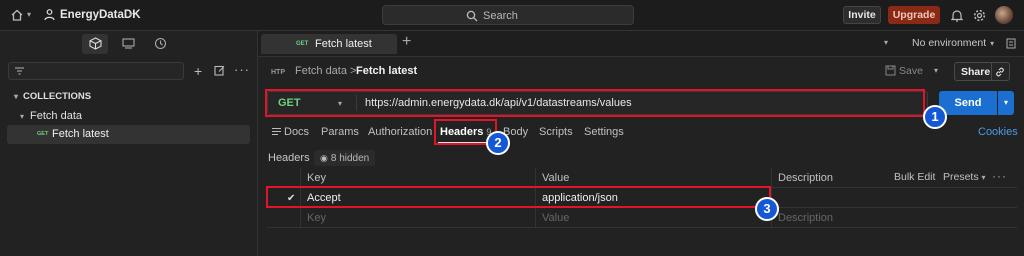 This screenshot has width=1024, height=256. What do you see at coordinates (641, 44) in the screenshot?
I see `tab-strip: GET Fetch latest + ▾ No environment ▾` at bounding box center [641, 44].